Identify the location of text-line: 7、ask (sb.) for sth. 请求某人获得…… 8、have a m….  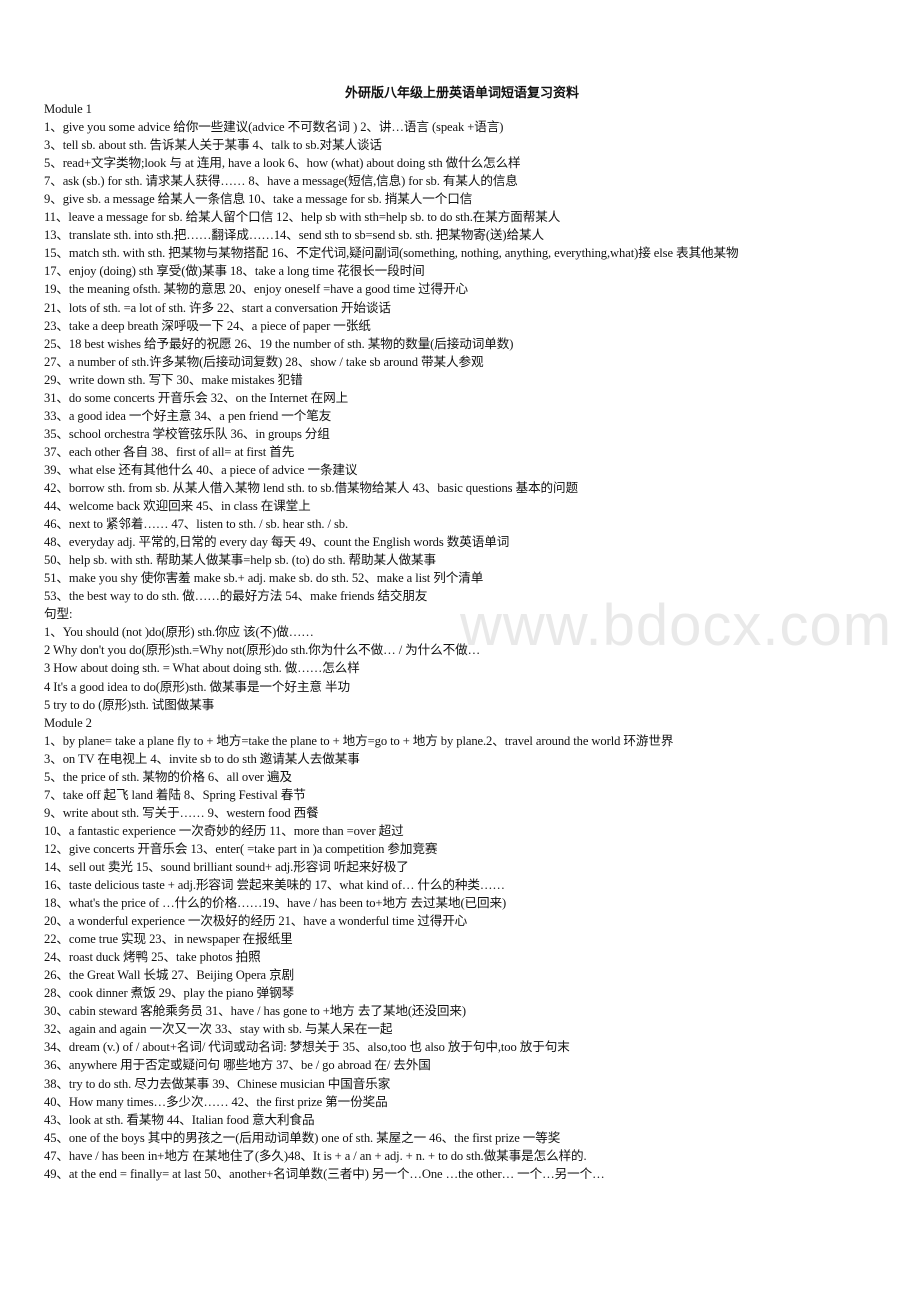
(281, 181).